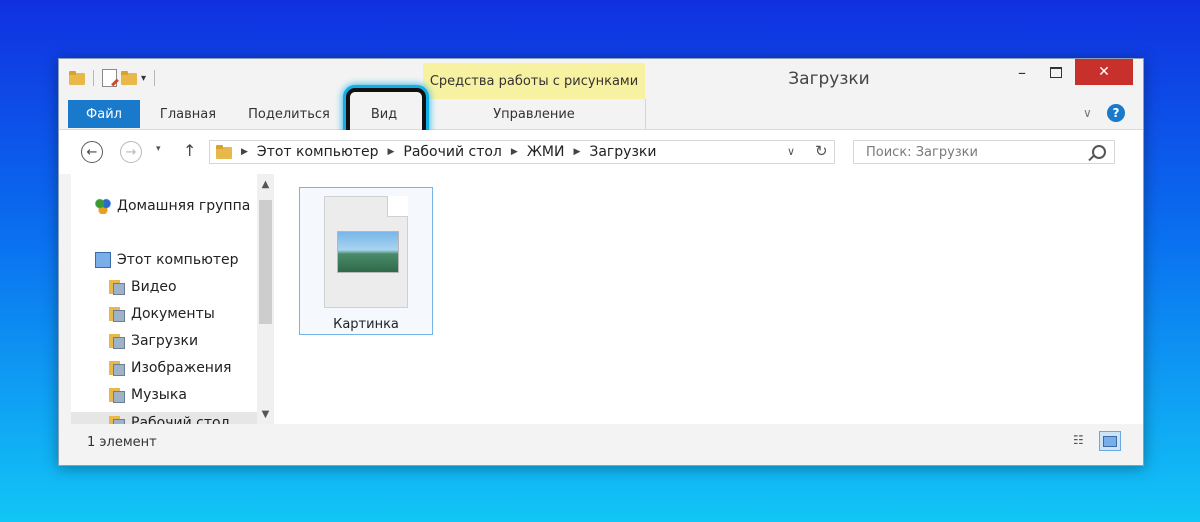 The width and height of the screenshot is (1200, 522). What do you see at coordinates (103, 206) in the screenshot?
I see `homegroup-icon` at bounding box center [103, 206].